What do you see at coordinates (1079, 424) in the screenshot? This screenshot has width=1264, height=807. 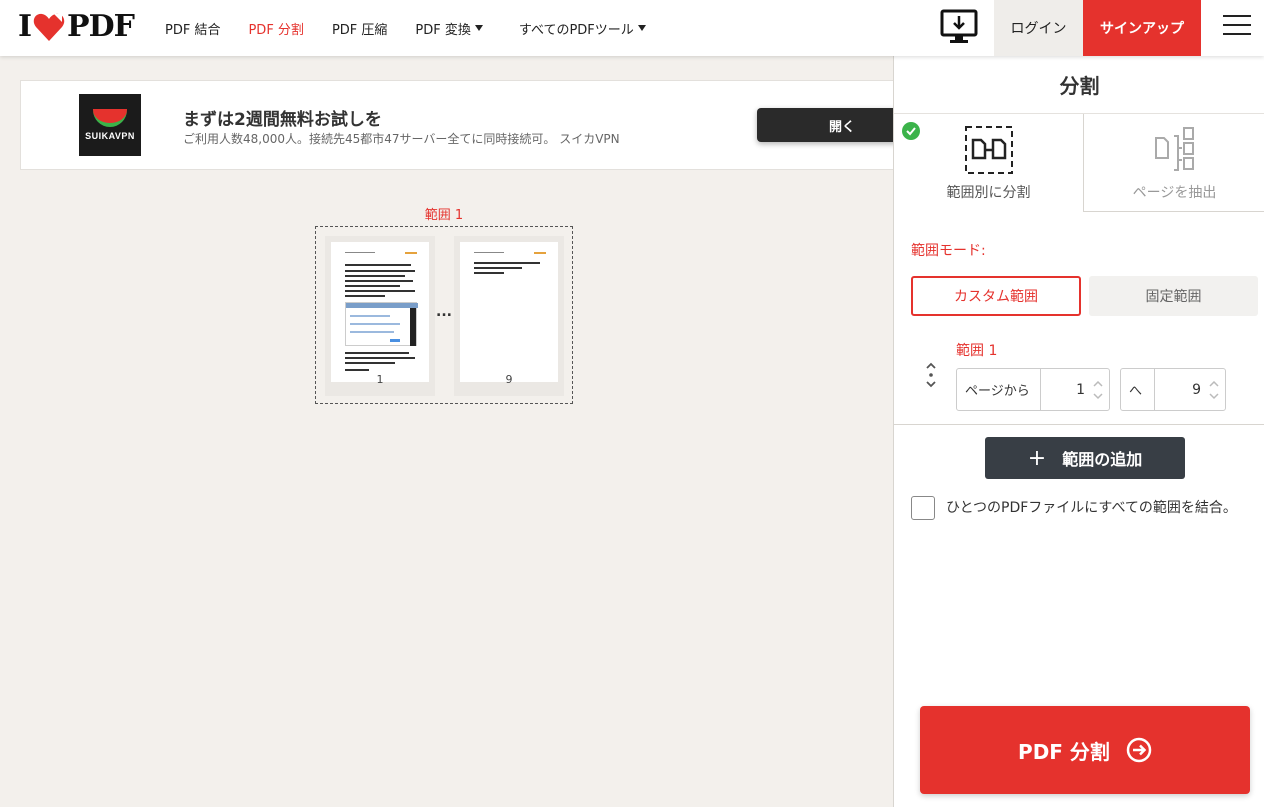 I see `section-divider` at bounding box center [1079, 424].